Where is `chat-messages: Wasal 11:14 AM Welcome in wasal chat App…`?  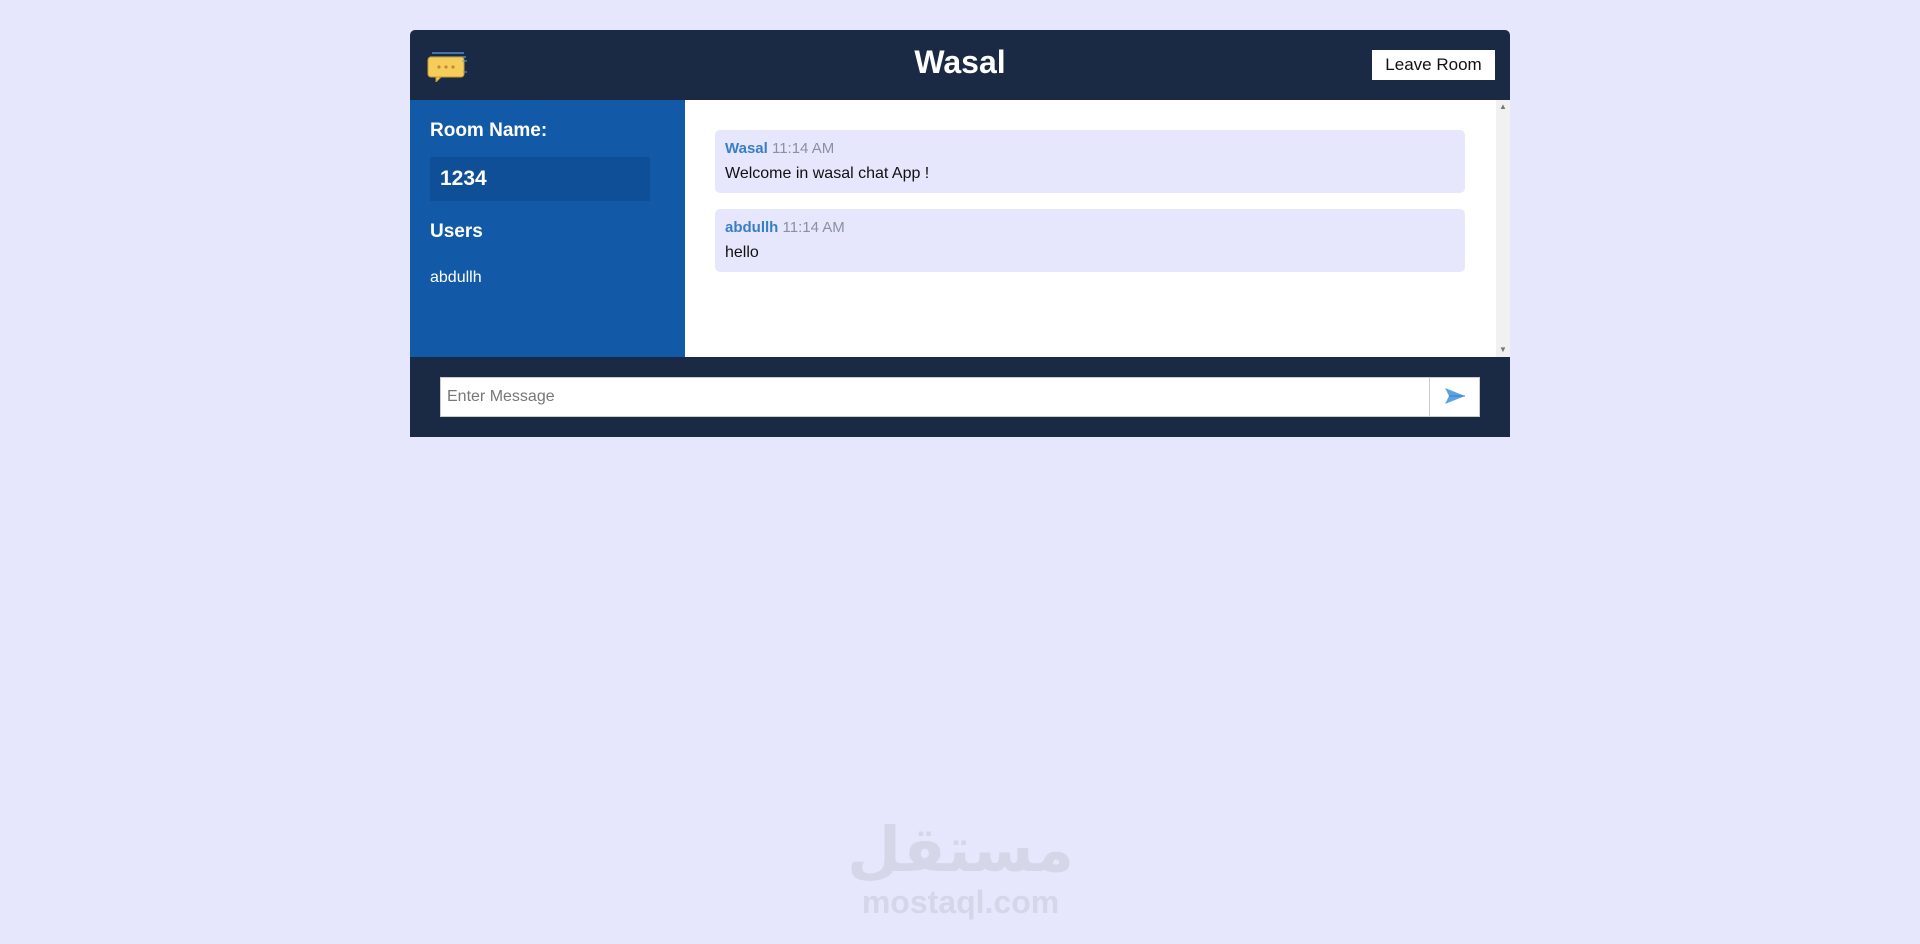 chat-messages: Wasal 11:14 AM Welcome in wasal chat App… is located at coordinates (1097, 228).